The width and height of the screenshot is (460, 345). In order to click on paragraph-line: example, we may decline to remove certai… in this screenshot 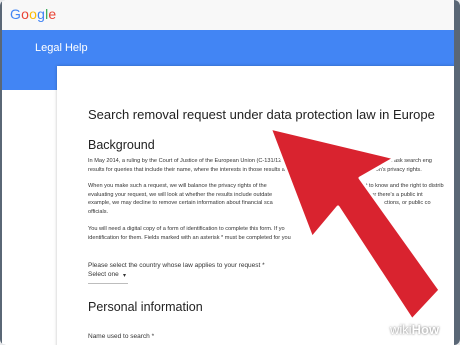, I will do `click(259, 203)`.